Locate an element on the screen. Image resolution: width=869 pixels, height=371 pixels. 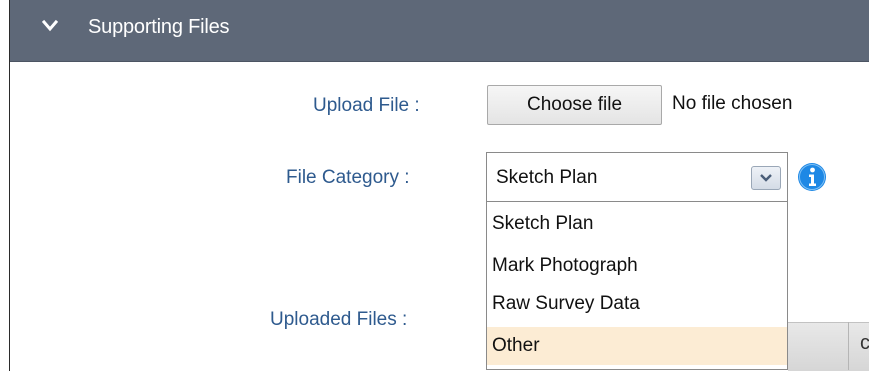
uploaded-files-label: Uploaded Files : is located at coordinates (339, 319).